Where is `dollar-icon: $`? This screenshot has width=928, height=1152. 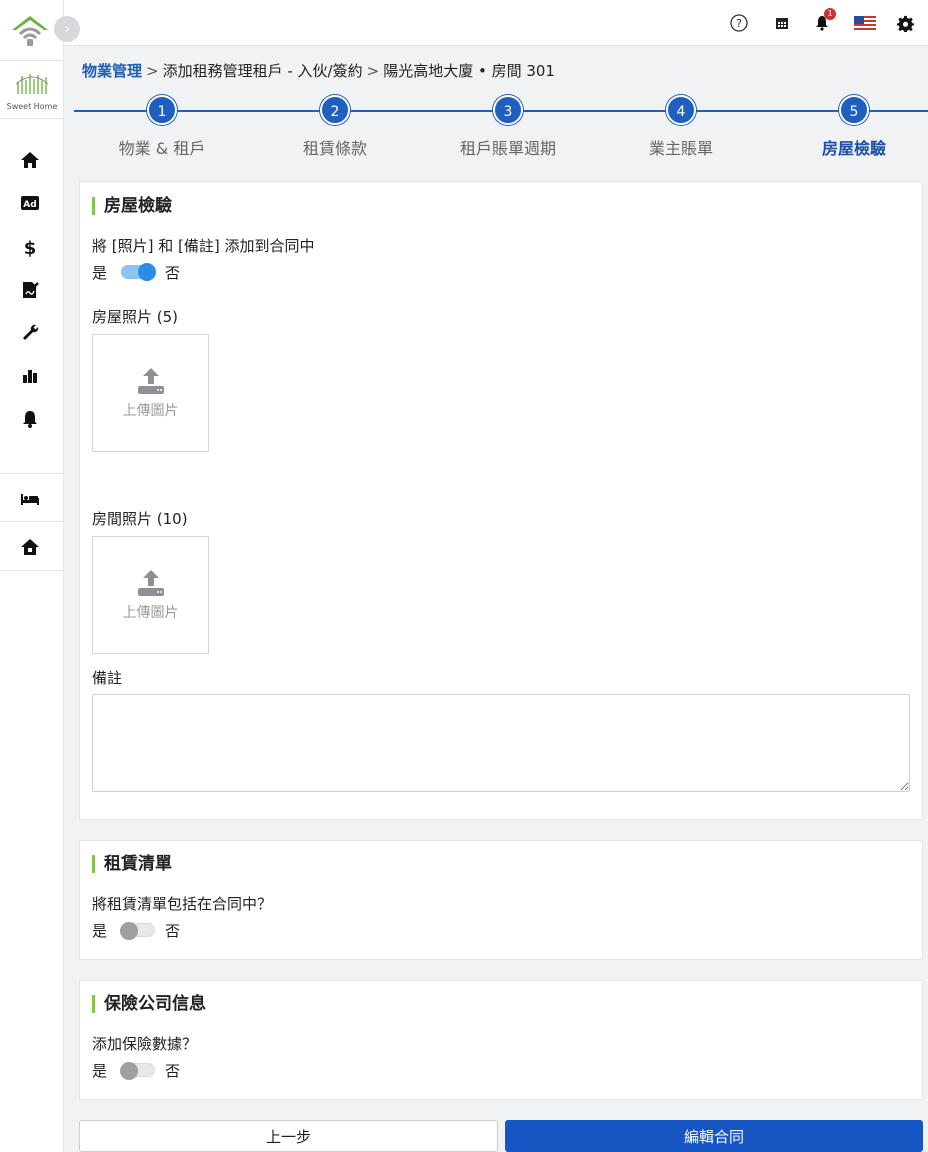 dollar-icon: $ is located at coordinates (30, 247).